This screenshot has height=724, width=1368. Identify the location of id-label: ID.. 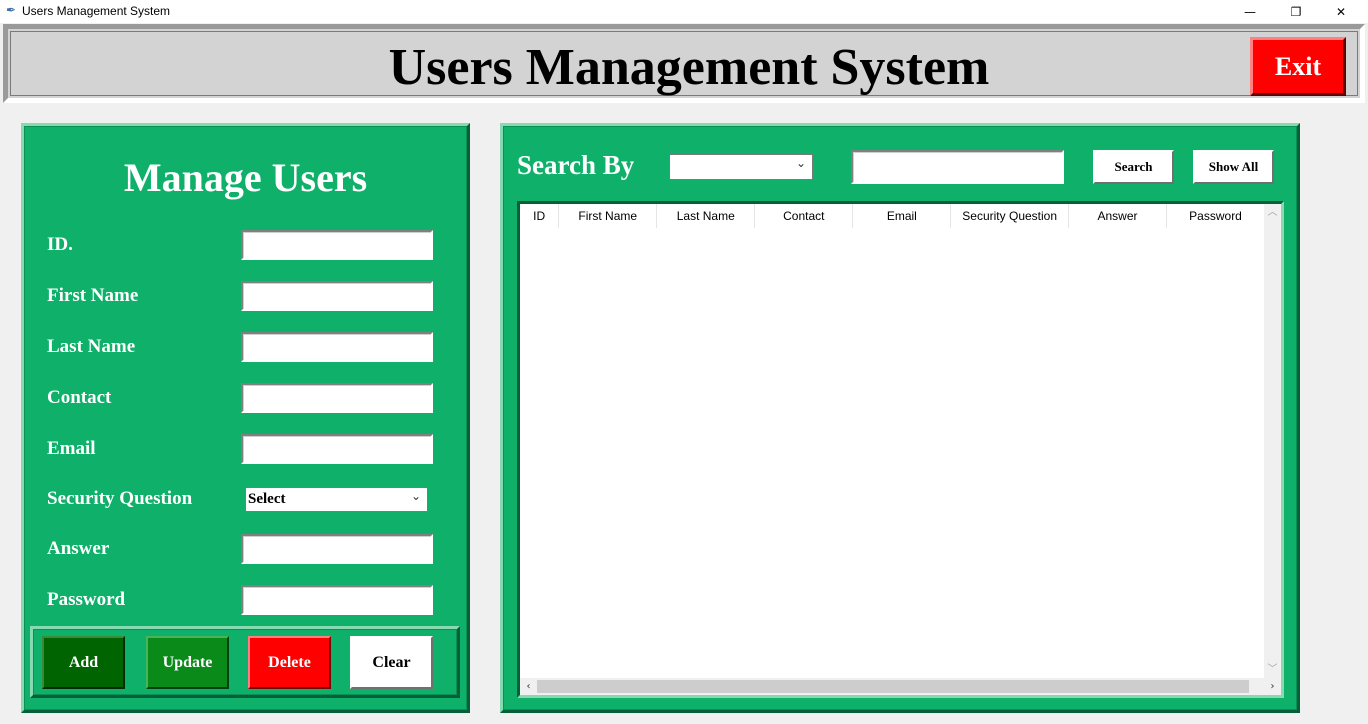
(60, 244).